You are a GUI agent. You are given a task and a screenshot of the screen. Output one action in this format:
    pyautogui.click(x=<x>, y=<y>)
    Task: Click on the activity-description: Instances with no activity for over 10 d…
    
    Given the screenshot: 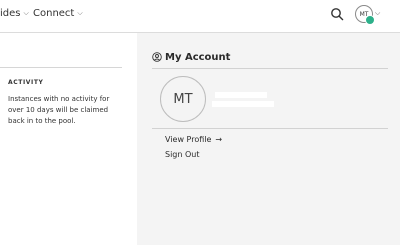 What is the action you would take?
    pyautogui.click(x=59, y=110)
    